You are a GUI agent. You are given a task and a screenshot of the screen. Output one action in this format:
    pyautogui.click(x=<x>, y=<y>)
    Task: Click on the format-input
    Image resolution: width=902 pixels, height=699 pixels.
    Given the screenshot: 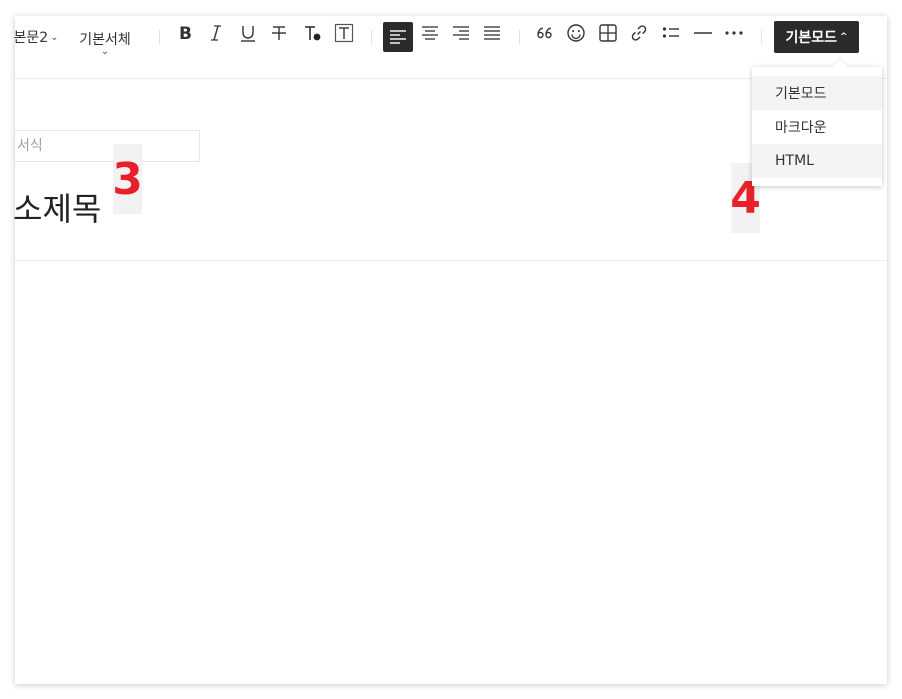 What is the action you would take?
    pyautogui.click(x=107, y=146)
    